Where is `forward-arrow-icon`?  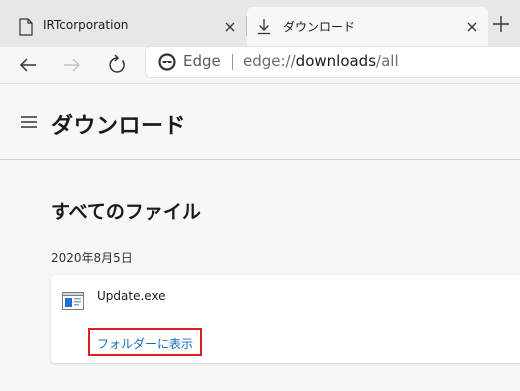 forward-arrow-icon is located at coordinates (72, 65).